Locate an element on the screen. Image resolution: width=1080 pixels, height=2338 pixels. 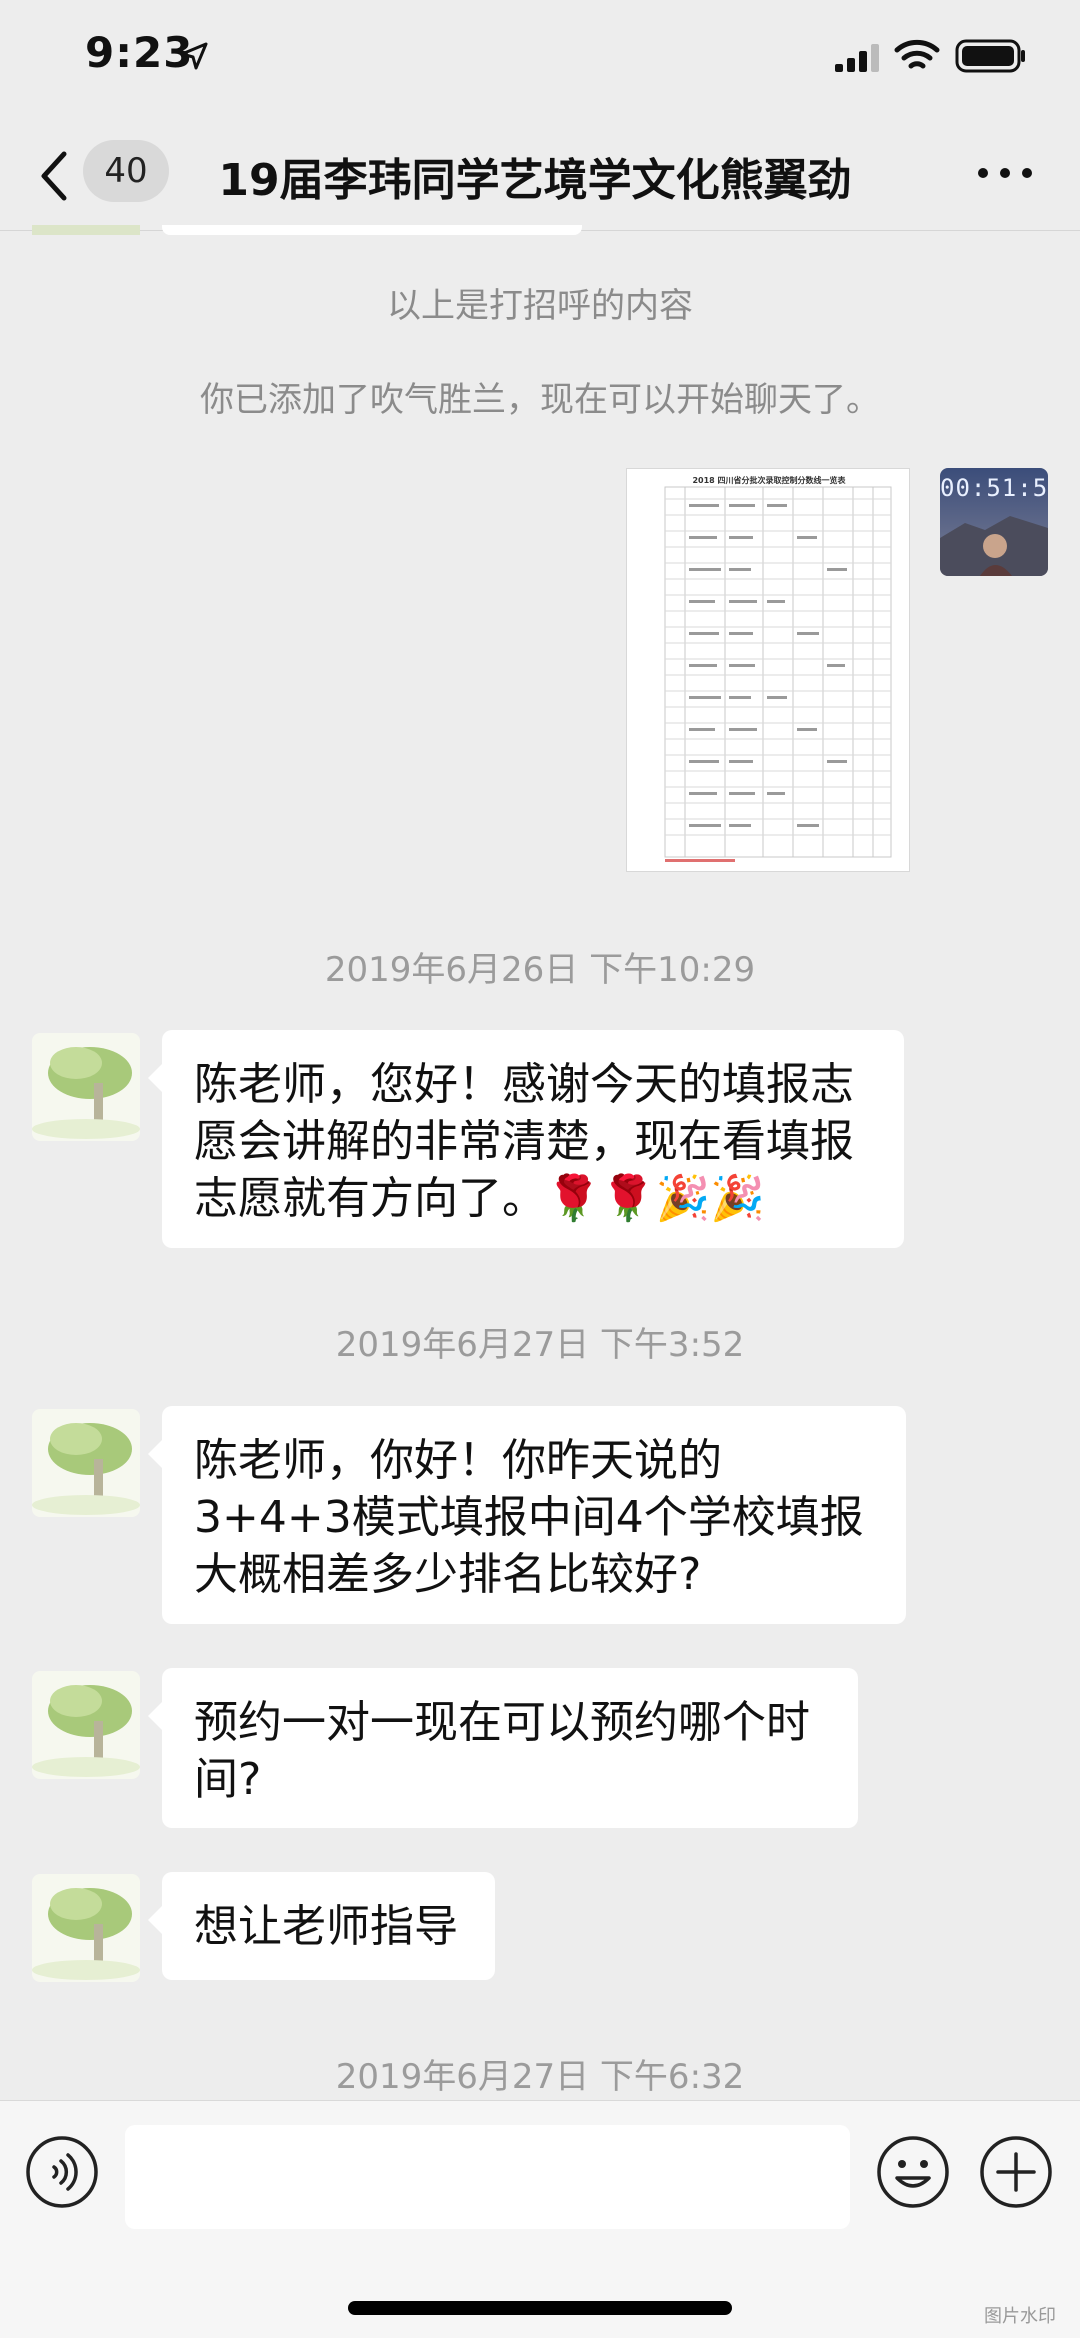
home-indicator is located at coordinates (540, 2308).